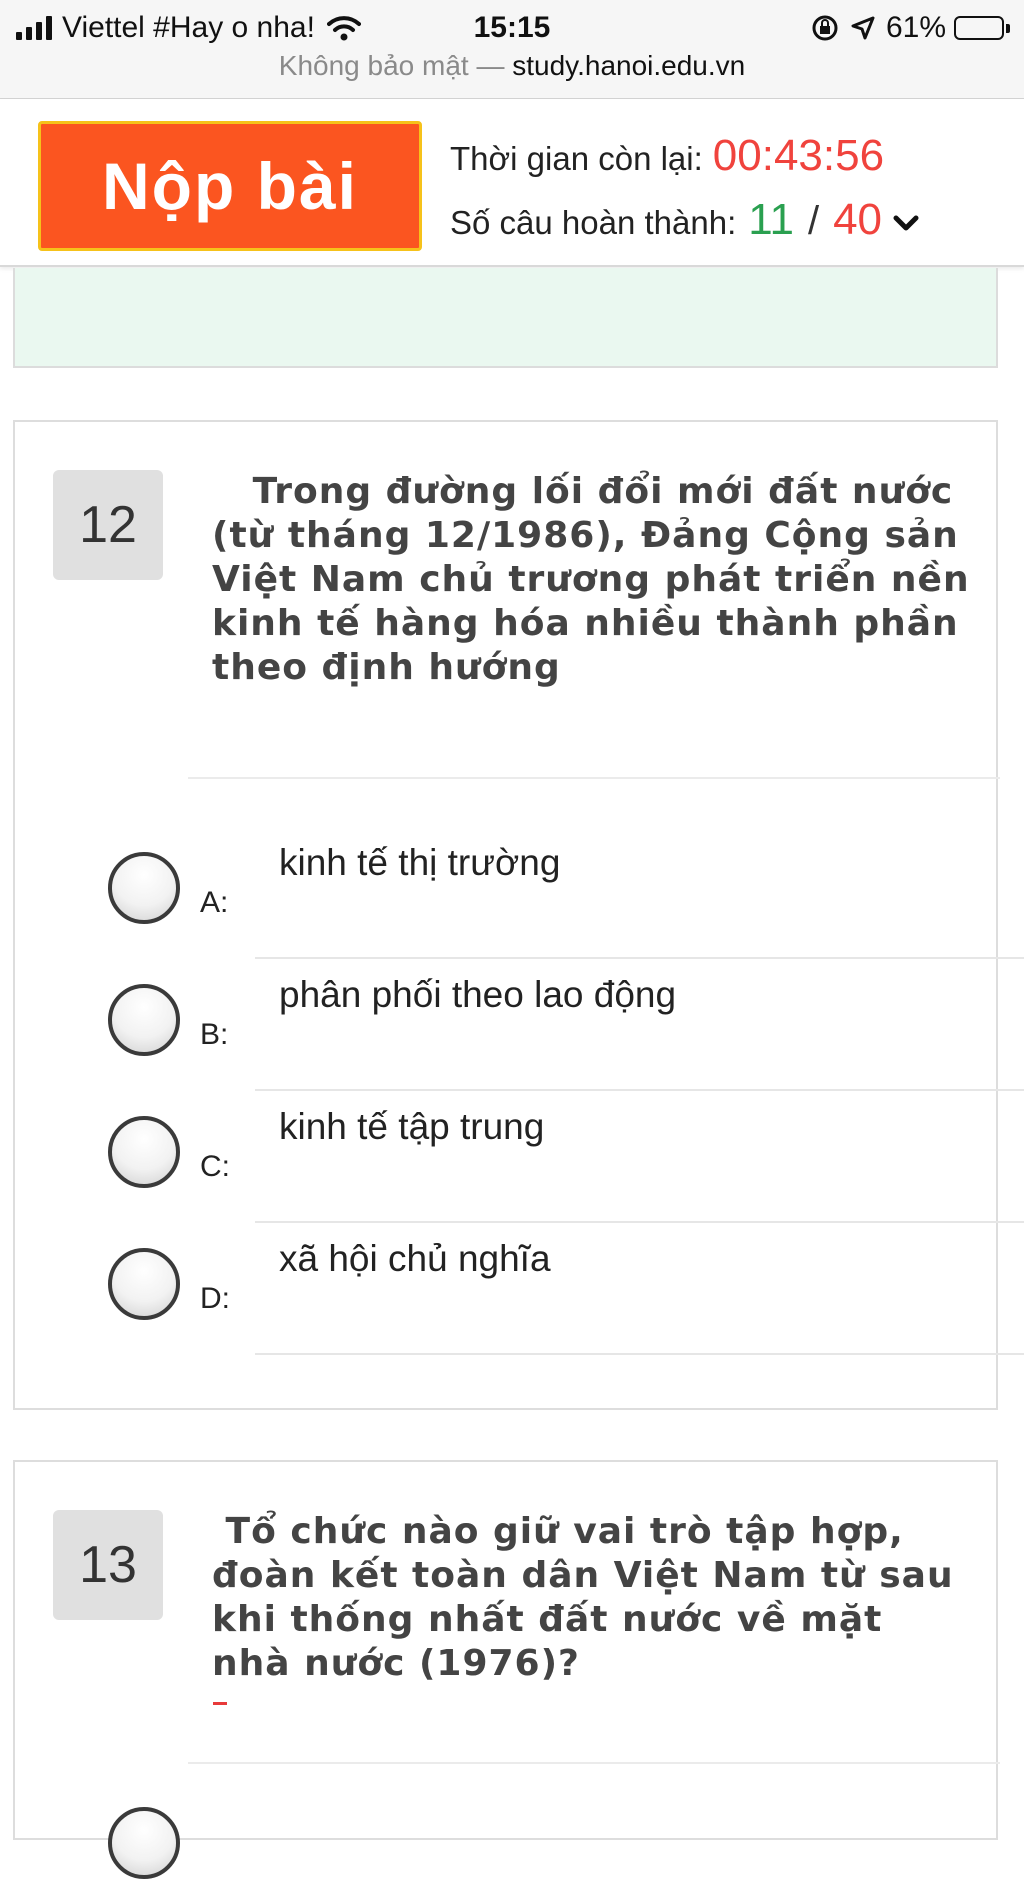 This screenshot has height=1879, width=1024. Describe the element at coordinates (108, 1565) in the screenshot. I see `question-number: 13` at that location.